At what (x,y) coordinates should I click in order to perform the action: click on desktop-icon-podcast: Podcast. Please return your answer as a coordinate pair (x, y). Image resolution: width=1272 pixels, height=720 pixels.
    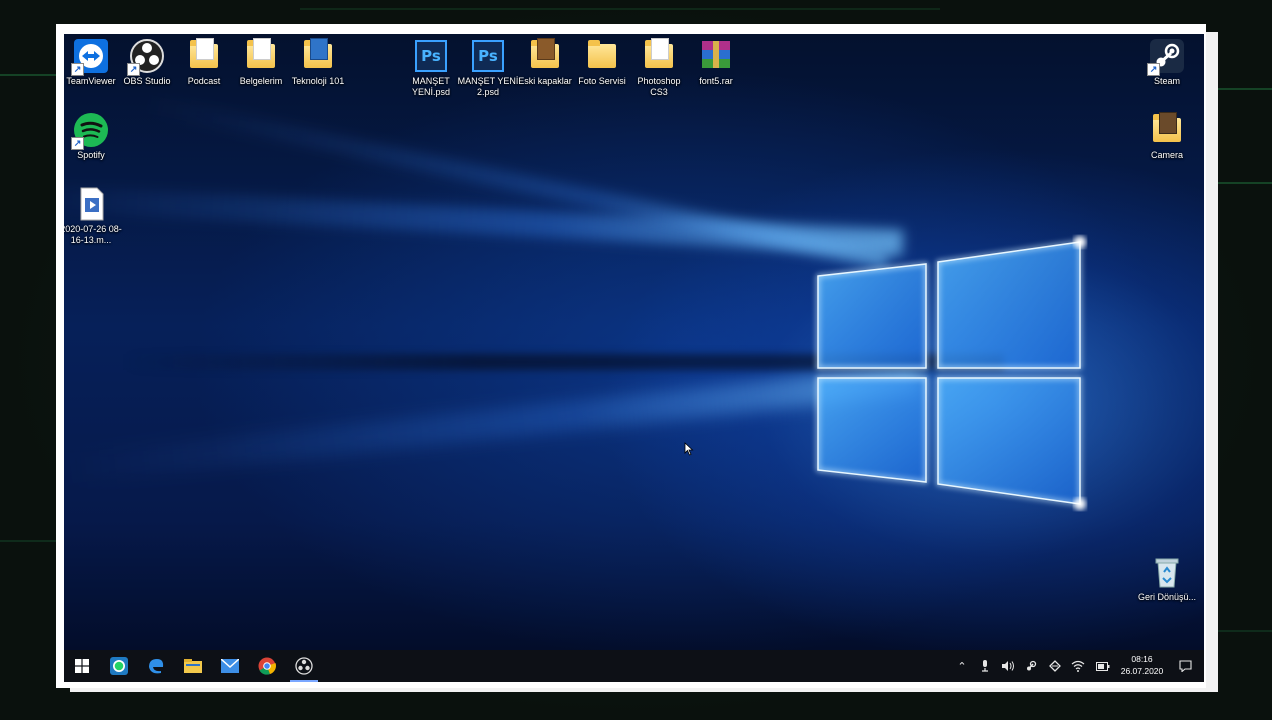
    Looking at the image, I should click on (204, 62).